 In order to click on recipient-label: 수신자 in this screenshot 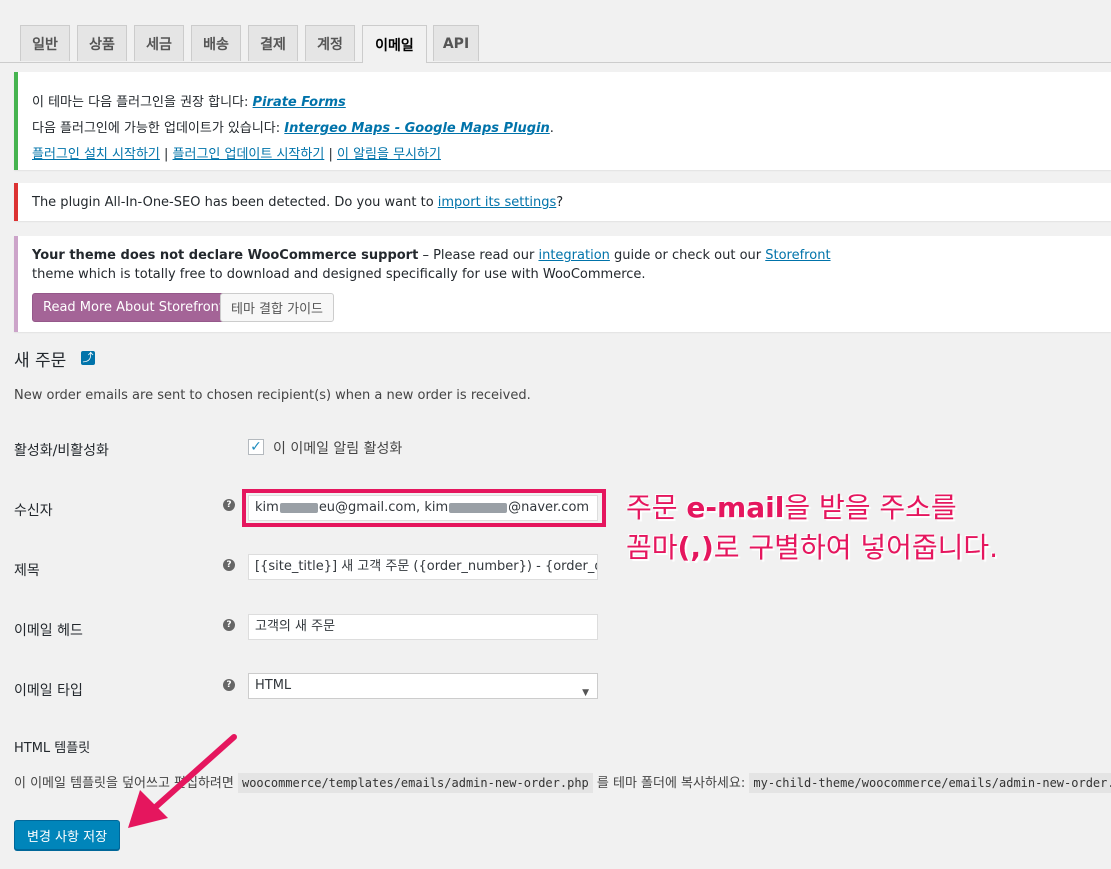, I will do `click(33, 511)`.